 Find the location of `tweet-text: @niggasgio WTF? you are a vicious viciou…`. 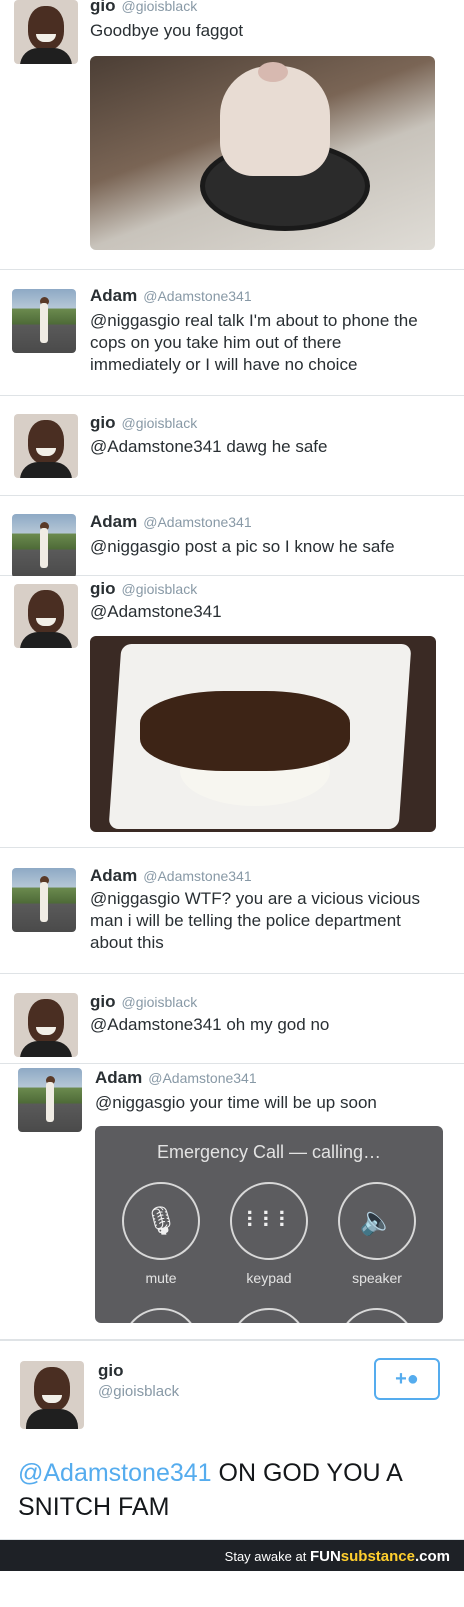

tweet-text: @niggasgio WTF? you are a vicious viciou… is located at coordinates (255, 920).